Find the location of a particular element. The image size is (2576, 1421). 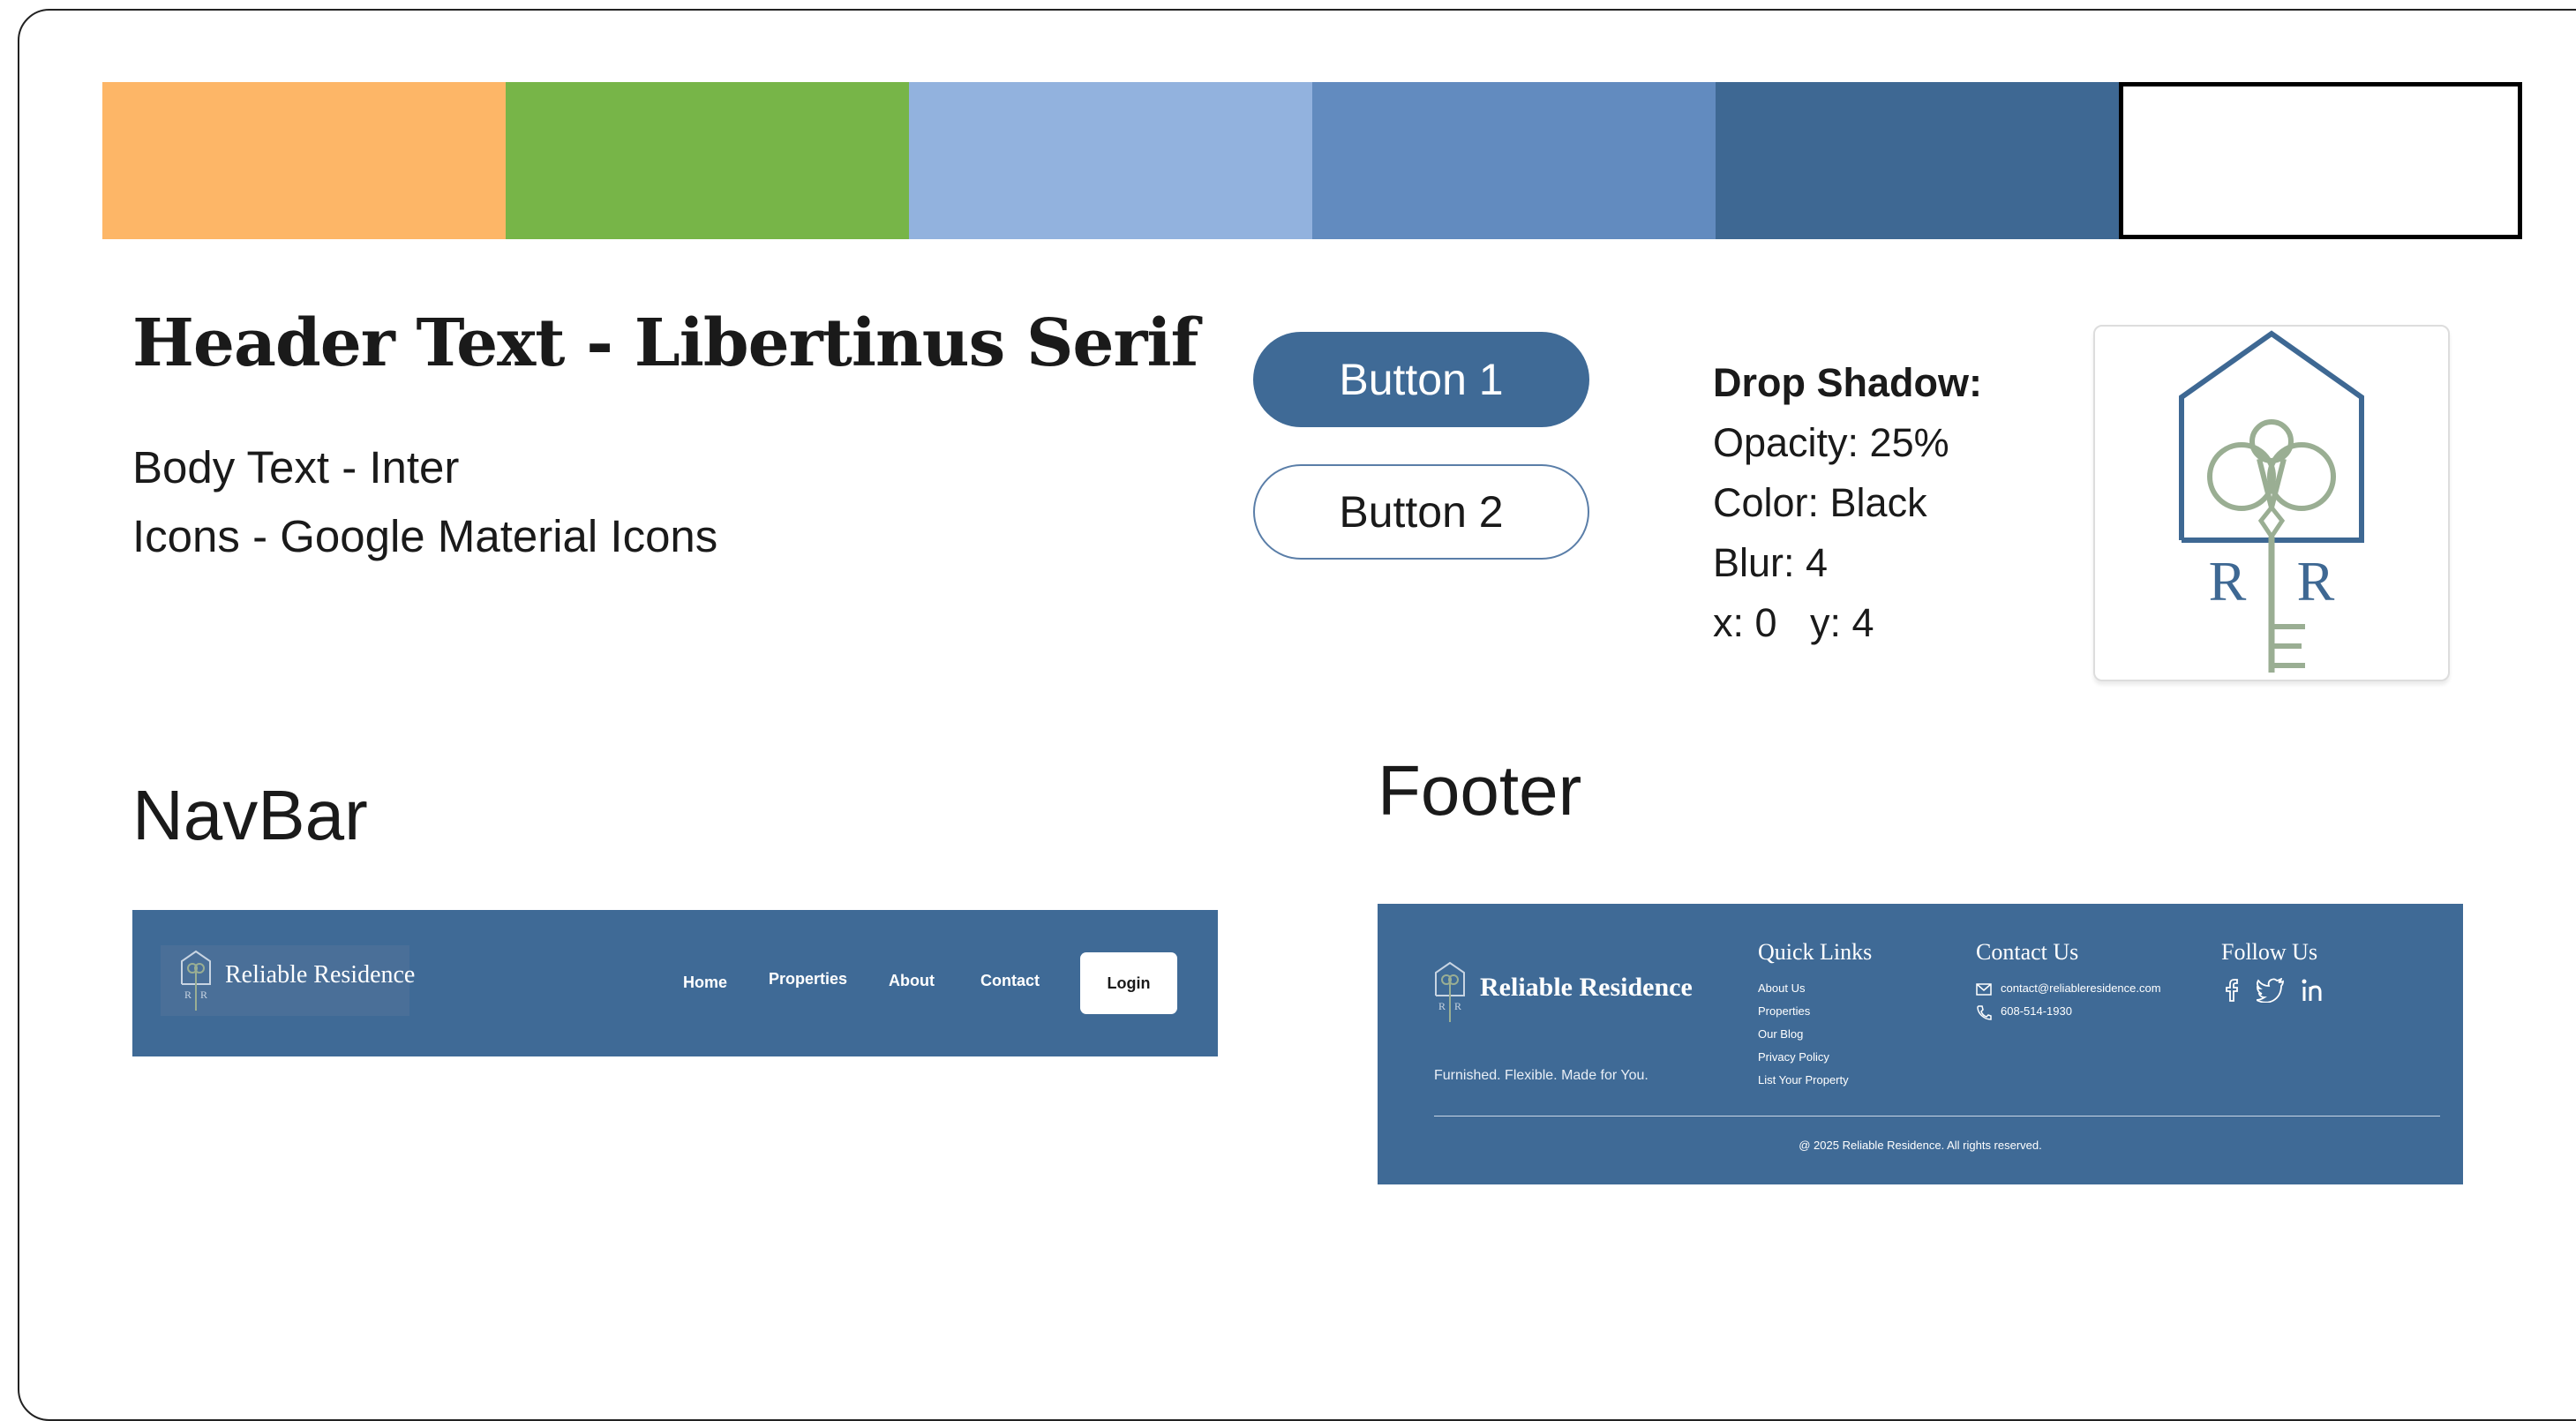

swatch-light-blue is located at coordinates (1110, 160).